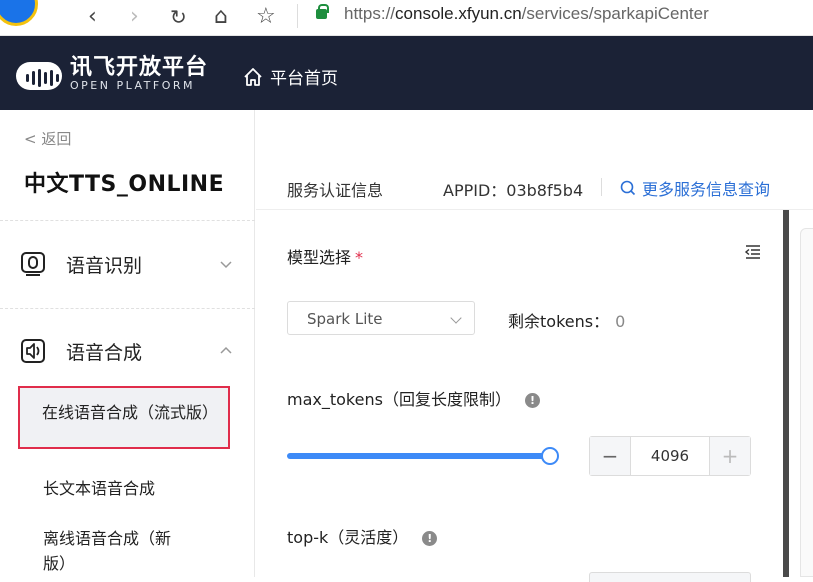 The width and height of the screenshot is (813, 582). I want to click on brand-logo: 讯飞开放平台 OPEN PLATFORM, so click(112, 74).